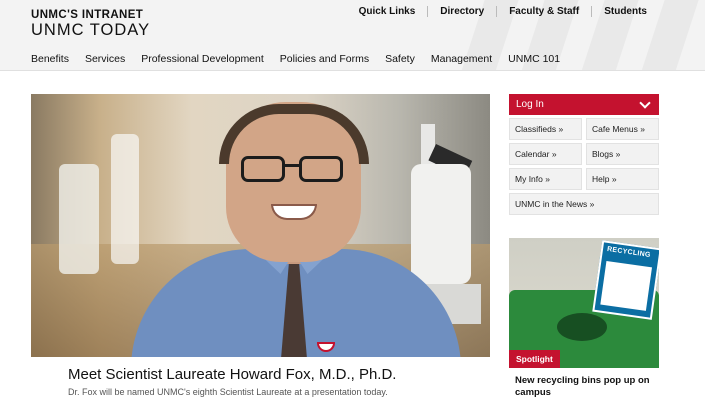 The height and width of the screenshot is (406, 705). What do you see at coordinates (543, 11) in the screenshot?
I see `faculty-staff-link: Faculty & Staff` at bounding box center [543, 11].